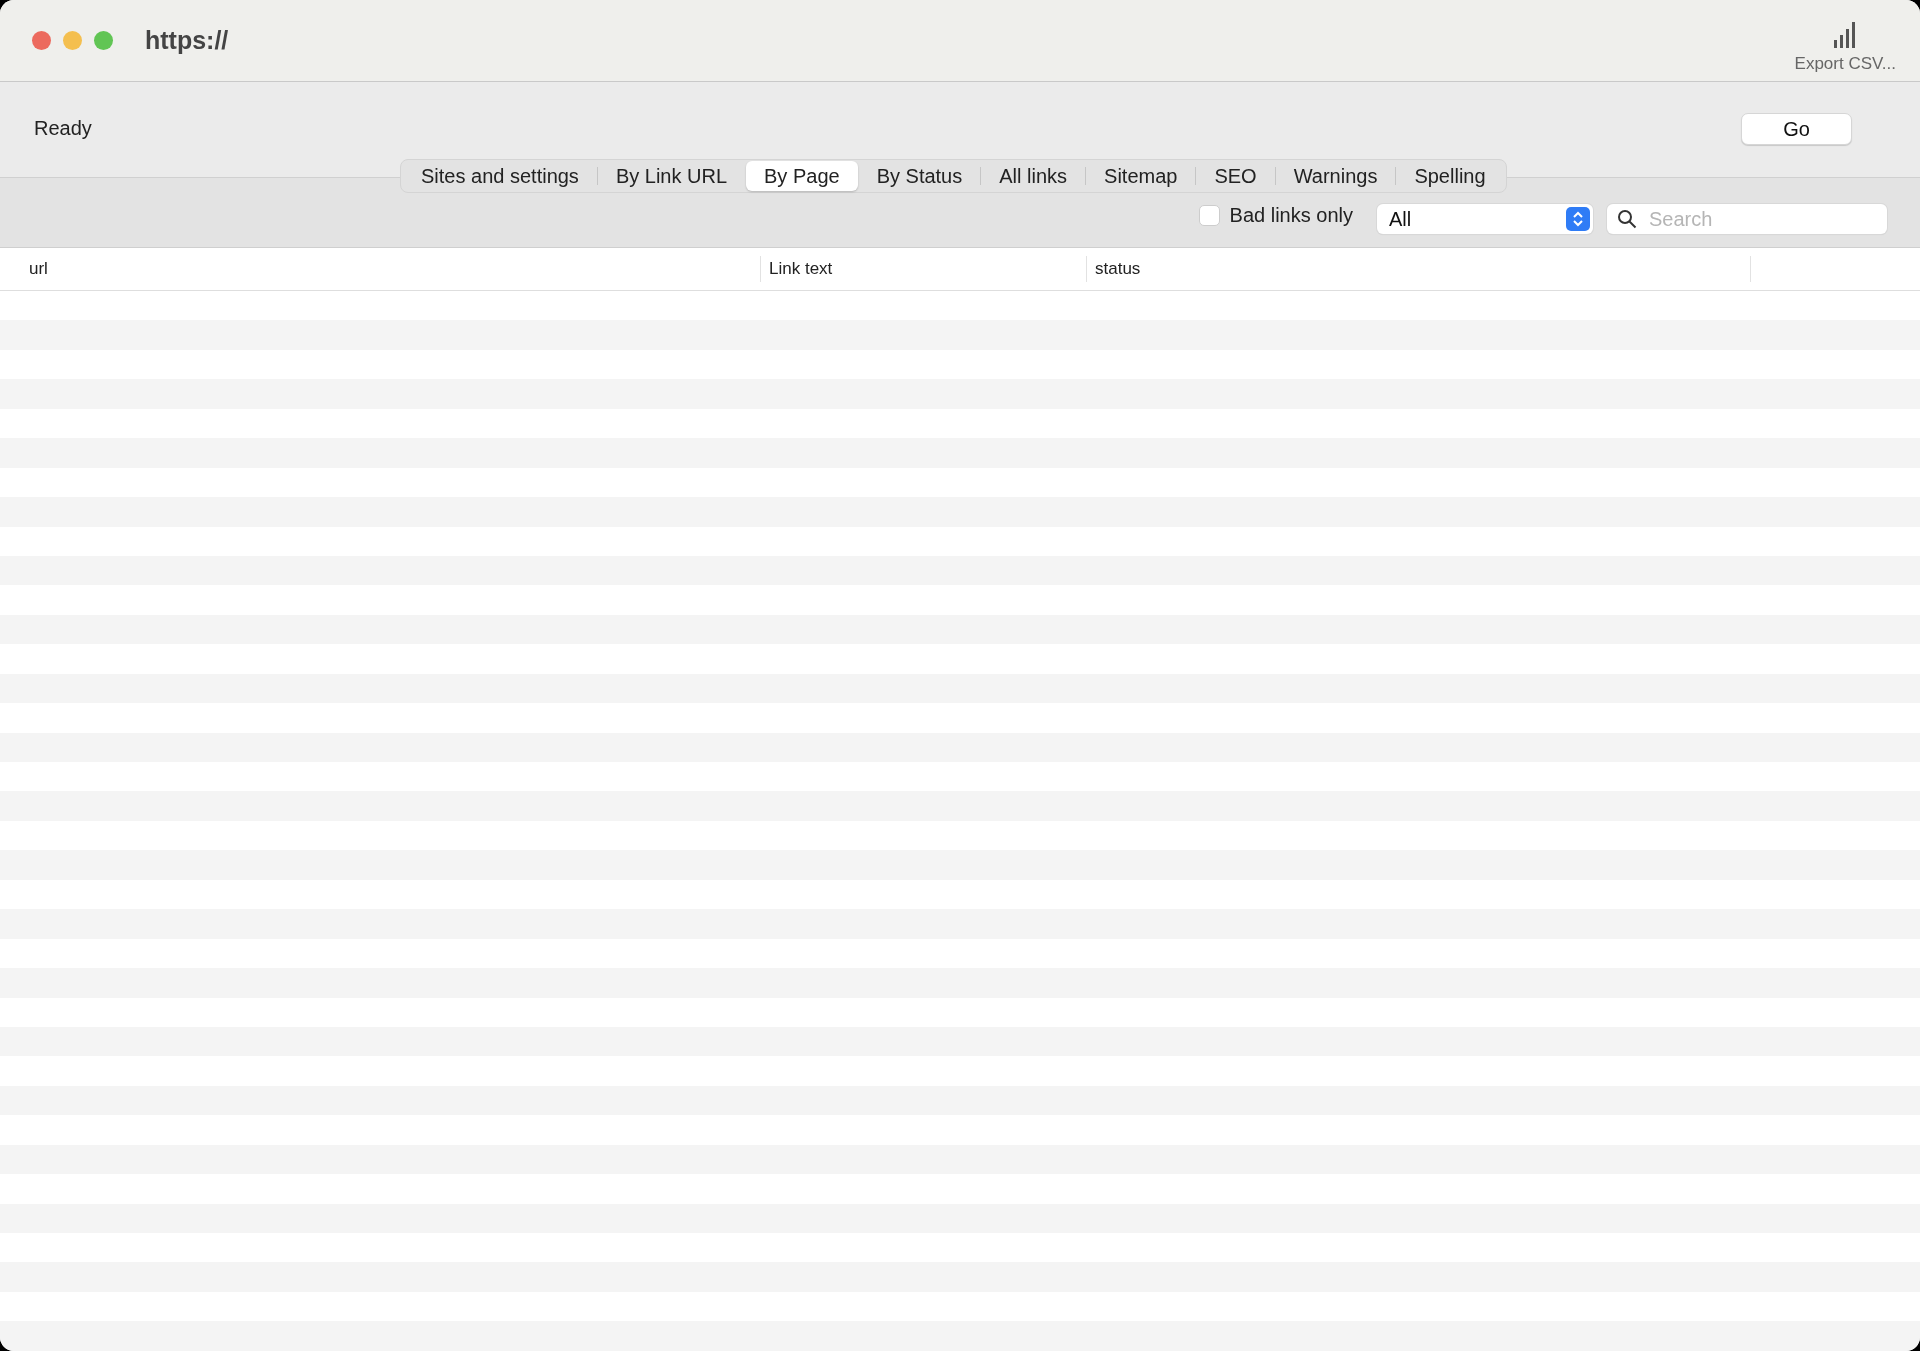 Image resolution: width=1920 pixels, height=1351 pixels. Describe the element at coordinates (38, 269) in the screenshot. I see `column-header: url` at that location.